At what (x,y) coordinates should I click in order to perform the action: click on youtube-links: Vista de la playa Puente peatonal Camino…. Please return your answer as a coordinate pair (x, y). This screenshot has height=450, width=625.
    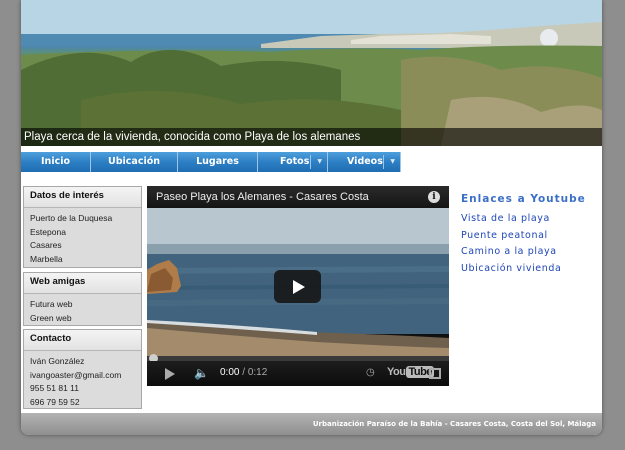
    Looking at the image, I should click on (511, 244).